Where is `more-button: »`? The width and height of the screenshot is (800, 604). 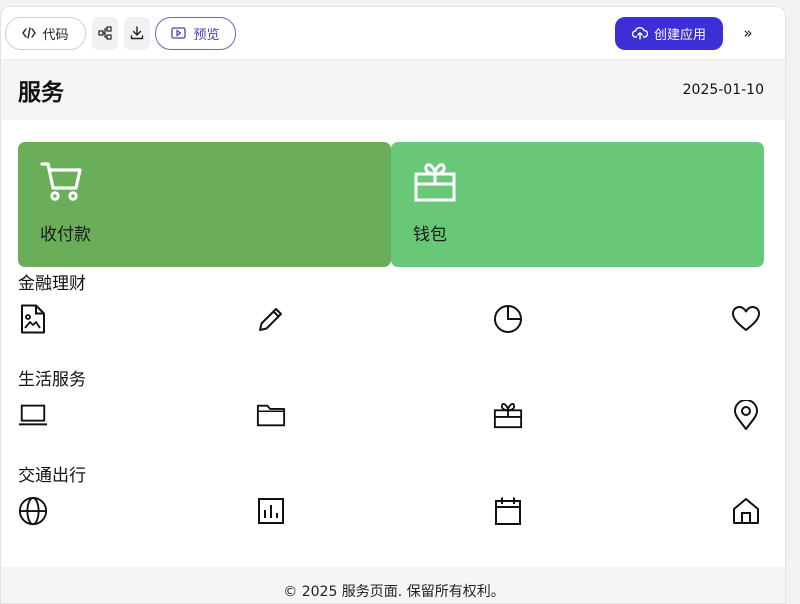
more-button: » is located at coordinates (748, 33).